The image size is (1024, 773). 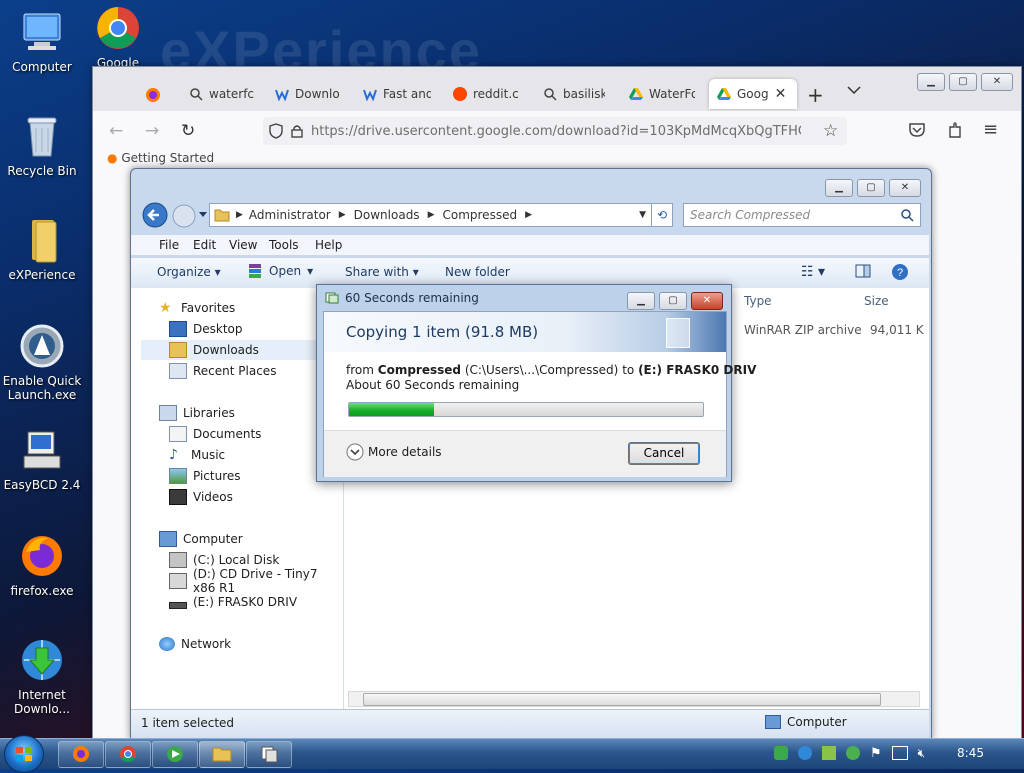 I want to click on google-drive-icon, so click(x=636, y=94).